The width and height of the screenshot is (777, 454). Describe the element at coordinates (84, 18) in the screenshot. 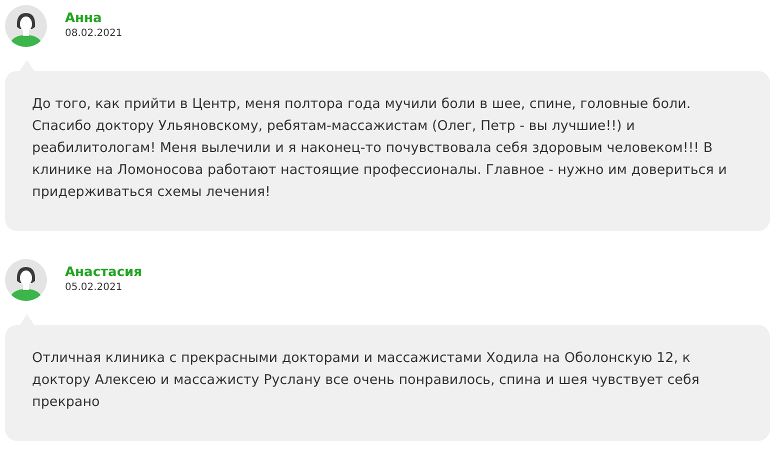

I see `author-name: Анна` at that location.